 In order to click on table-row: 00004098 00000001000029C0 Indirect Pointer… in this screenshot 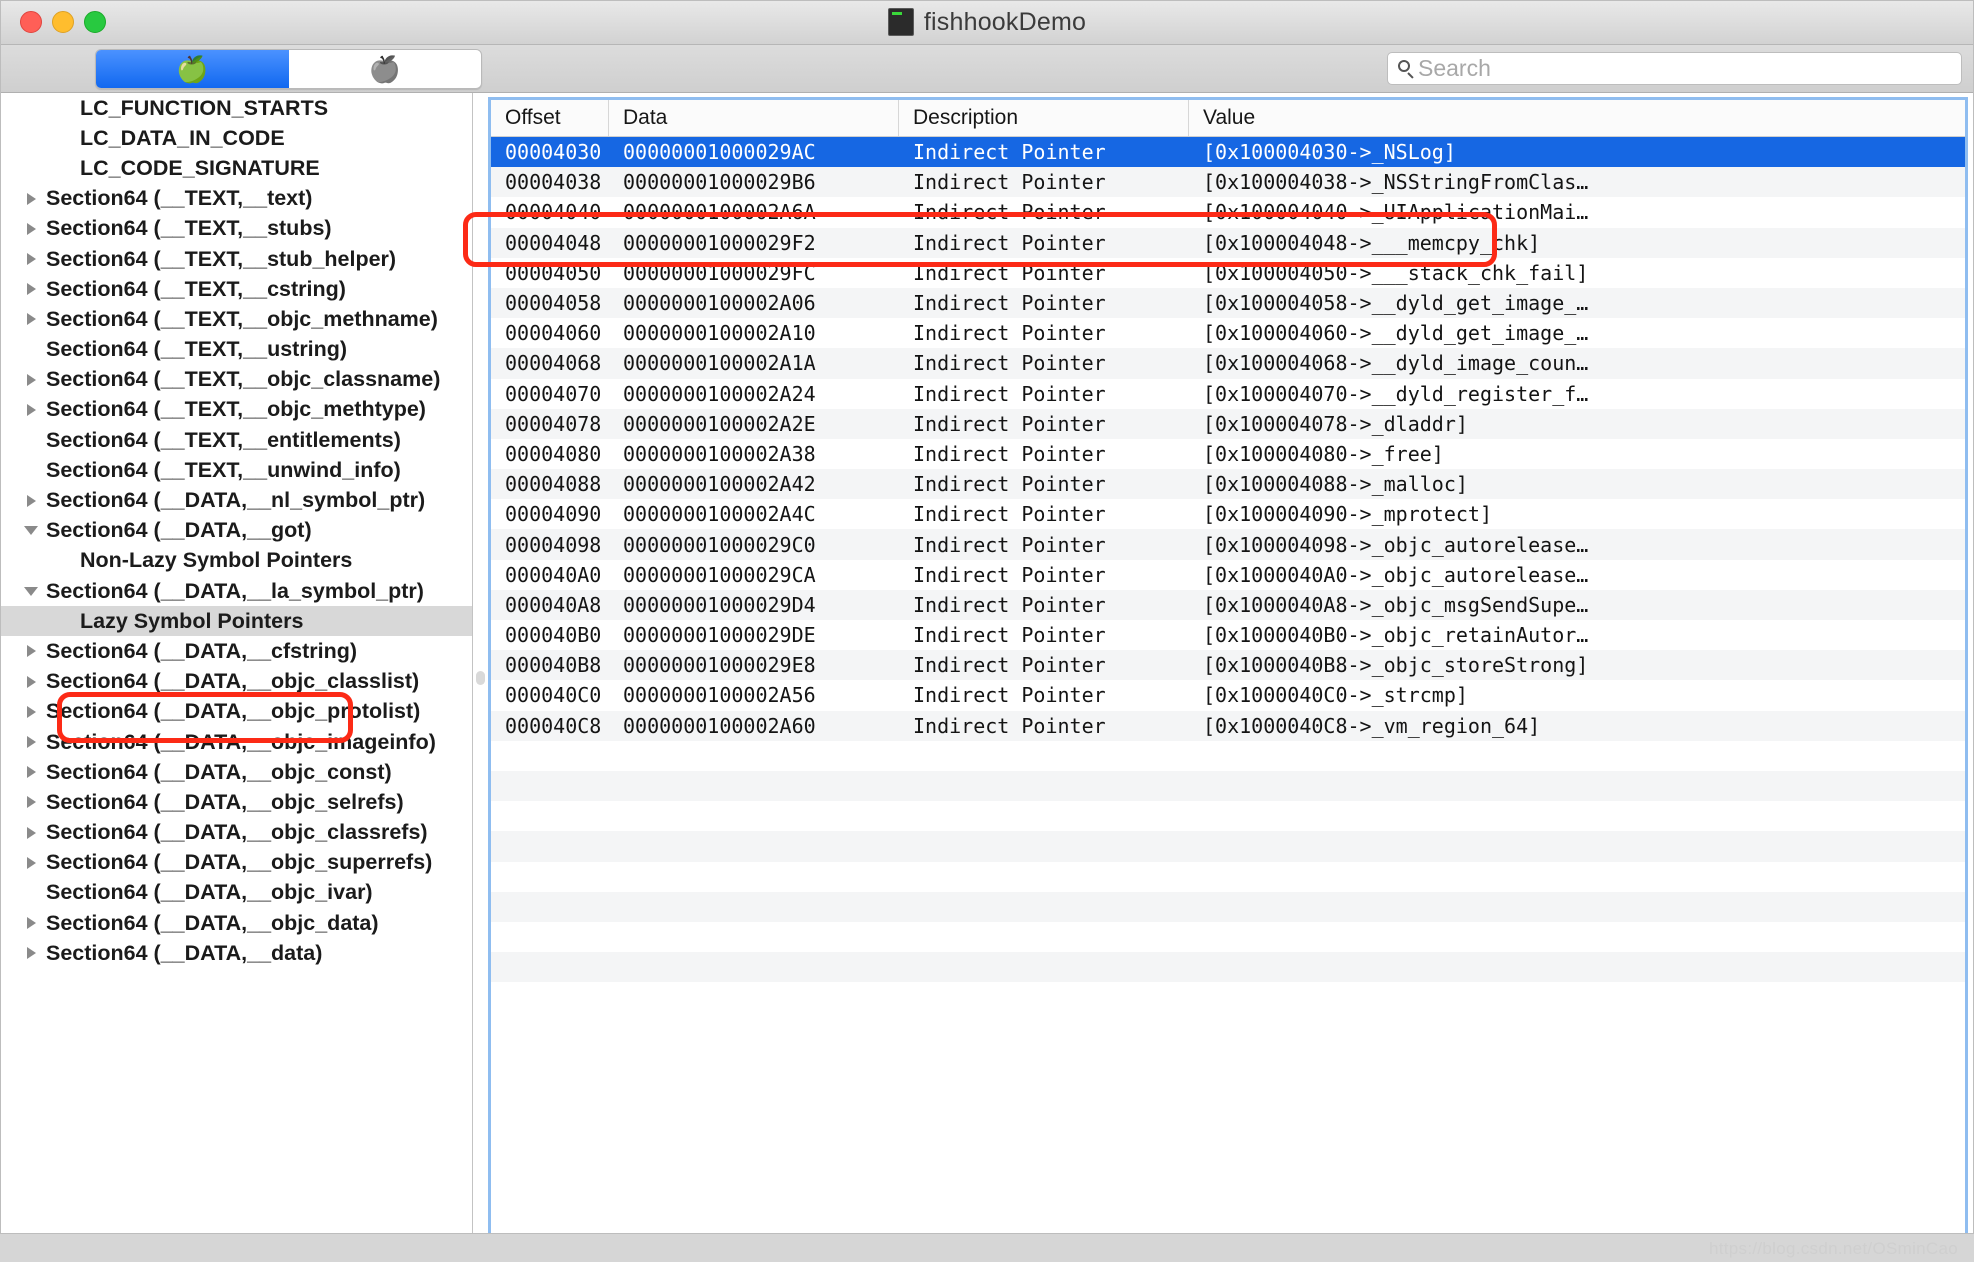, I will do `click(1228, 544)`.